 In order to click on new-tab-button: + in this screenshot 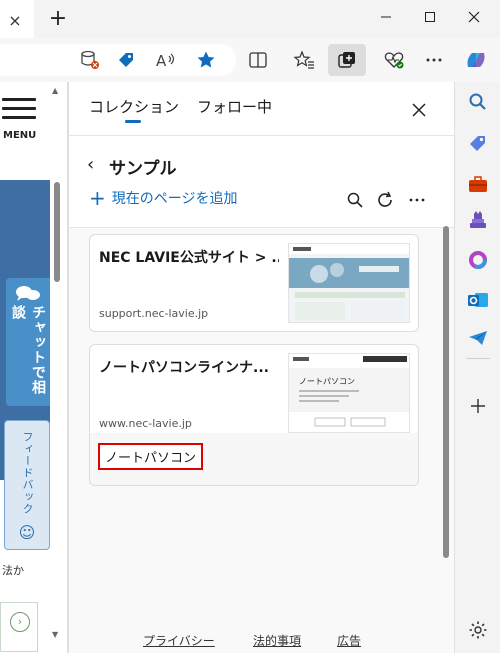, I will do `click(58, 20)`.